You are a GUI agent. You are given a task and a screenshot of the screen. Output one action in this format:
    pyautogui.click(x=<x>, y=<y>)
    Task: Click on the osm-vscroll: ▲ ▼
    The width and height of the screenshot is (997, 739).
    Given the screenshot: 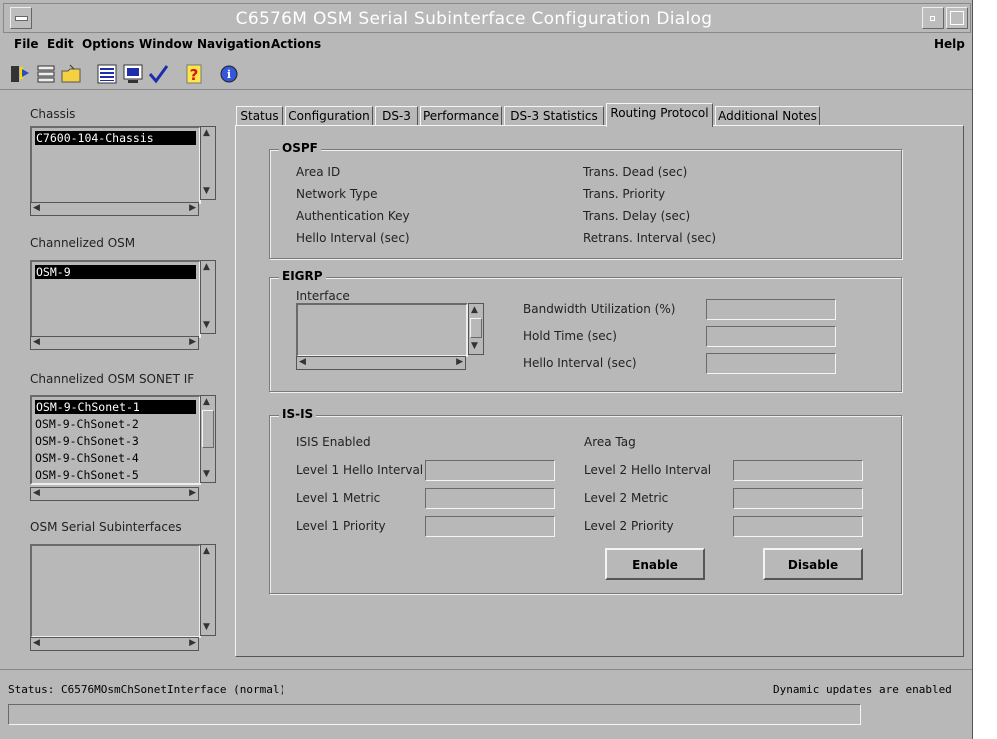 What is the action you would take?
    pyautogui.click(x=208, y=297)
    